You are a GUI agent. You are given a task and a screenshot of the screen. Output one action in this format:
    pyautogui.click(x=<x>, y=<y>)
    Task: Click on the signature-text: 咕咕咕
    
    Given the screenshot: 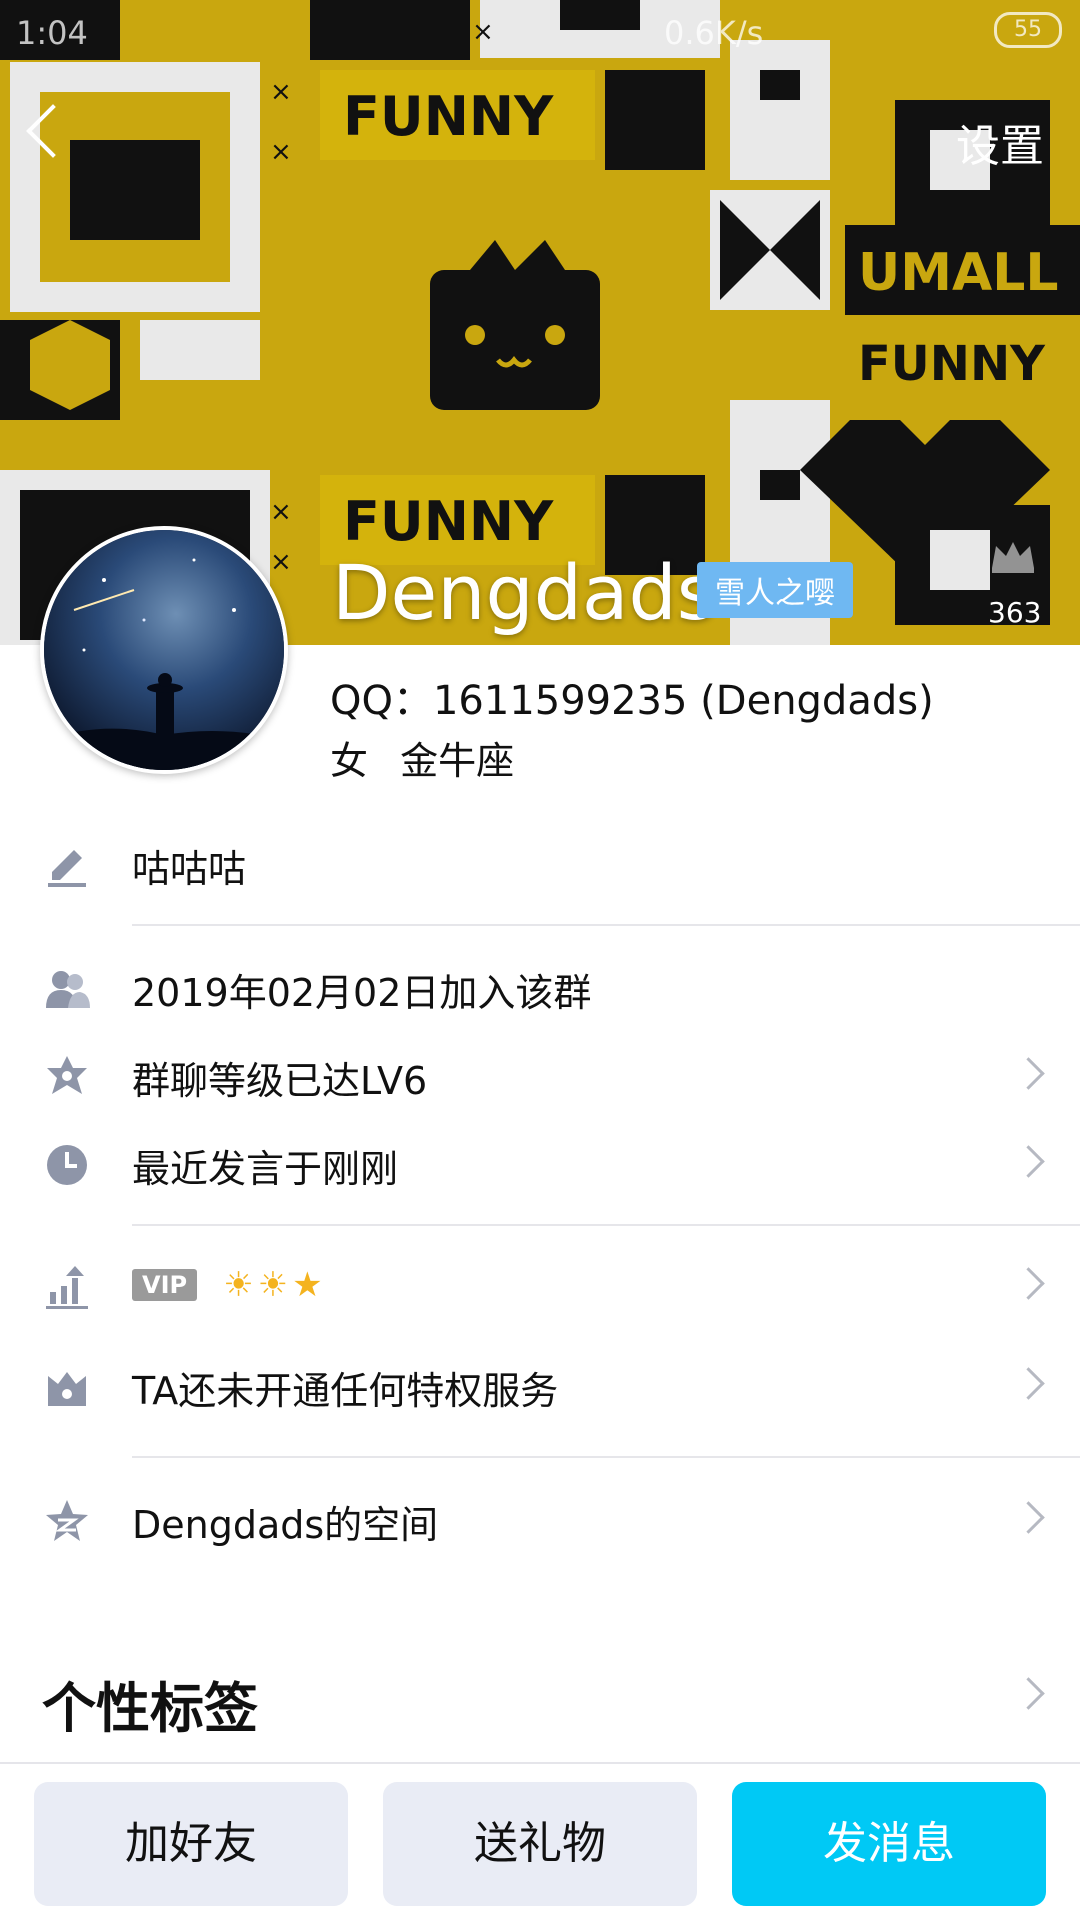 What is the action you would take?
    pyautogui.click(x=189, y=869)
    